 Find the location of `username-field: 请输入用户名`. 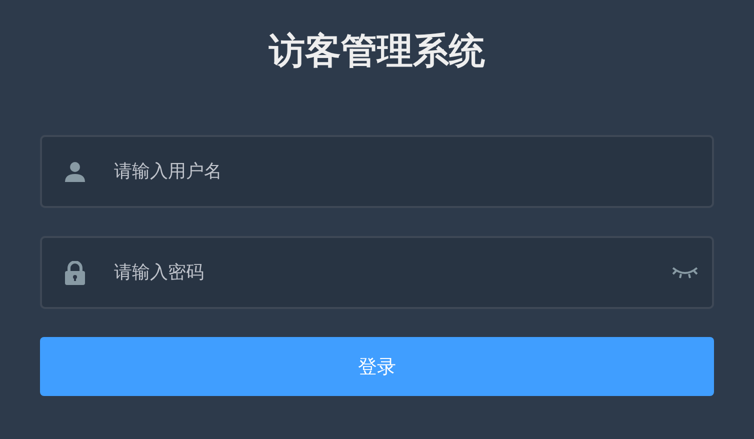

username-field: 请输入用户名 is located at coordinates (377, 171).